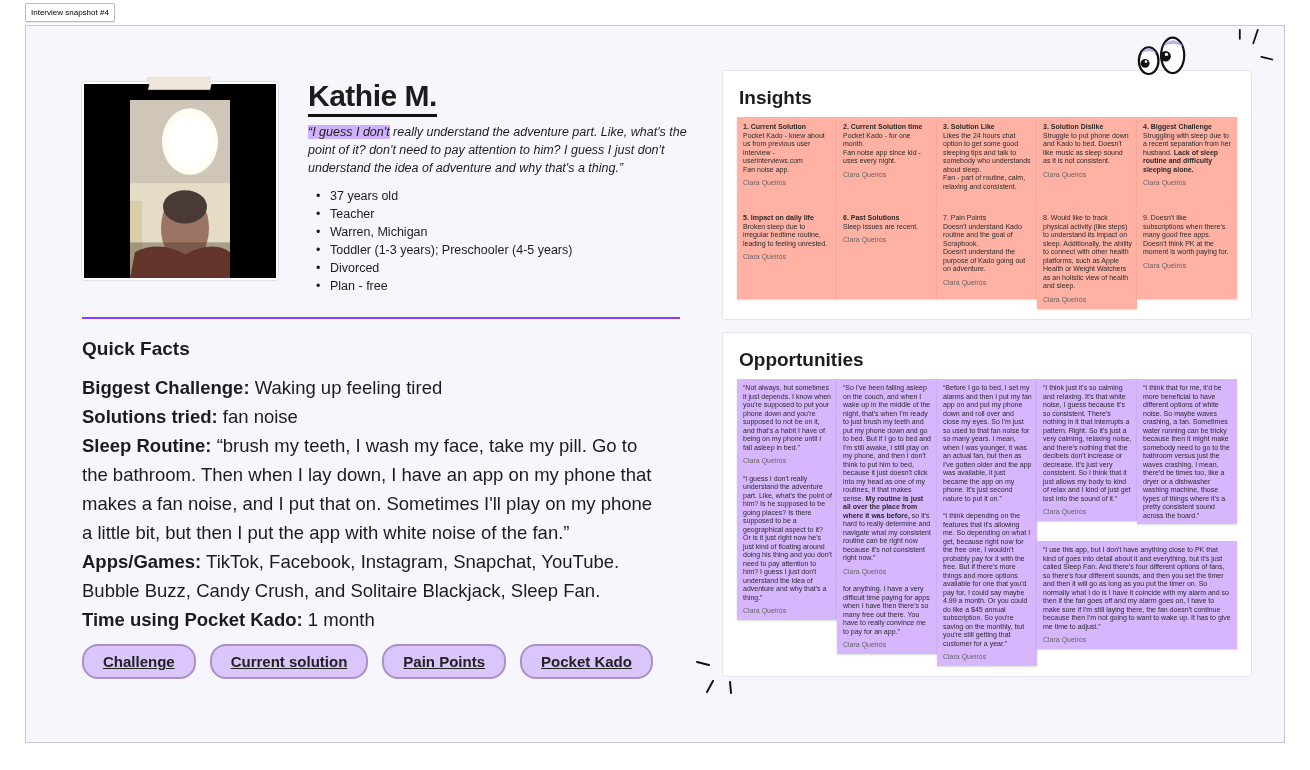 This screenshot has height=770, width=1310. What do you see at coordinates (70, 12) in the screenshot?
I see `snapshot-tab: Interview snapshot #4` at bounding box center [70, 12].